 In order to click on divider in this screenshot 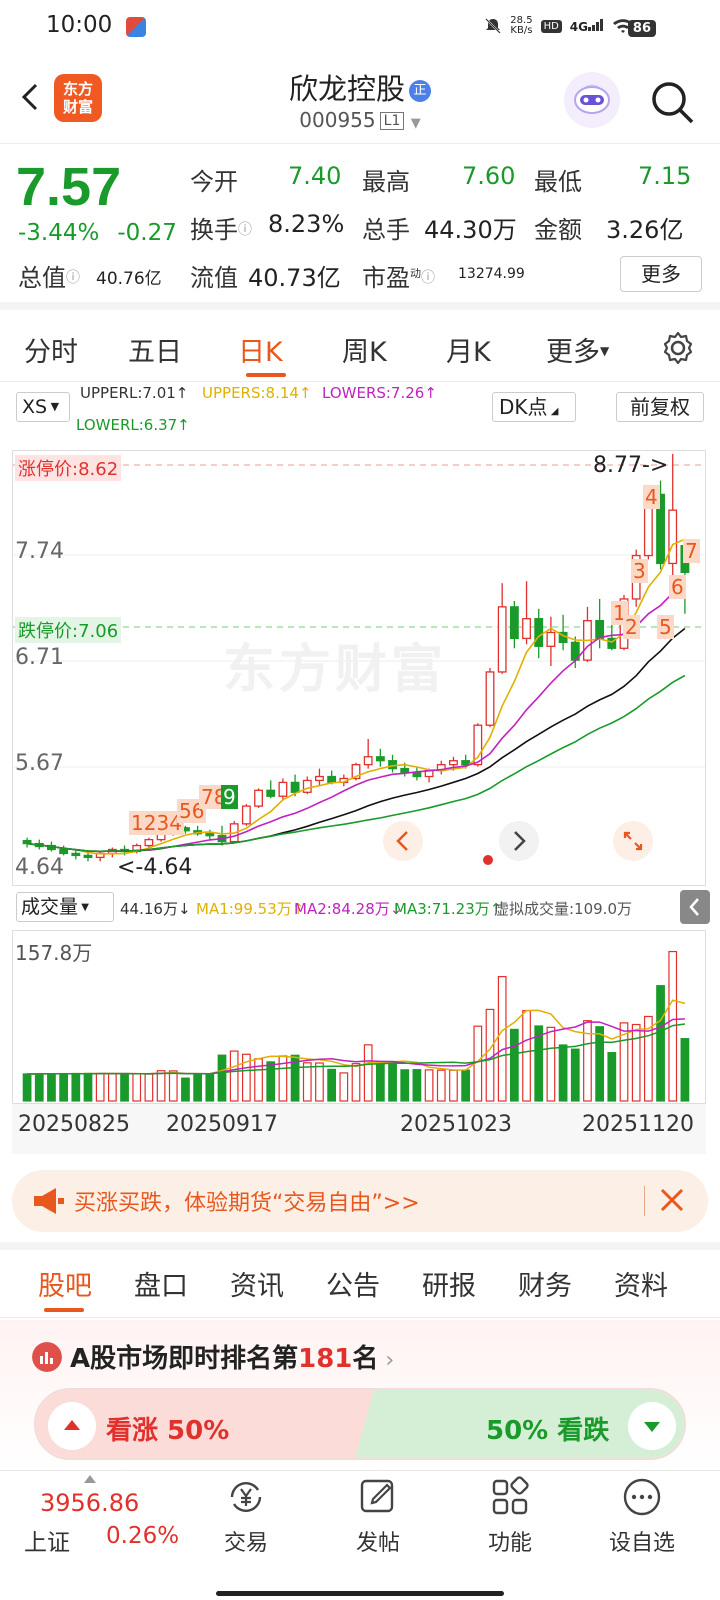, I will do `click(644, 1201)`.